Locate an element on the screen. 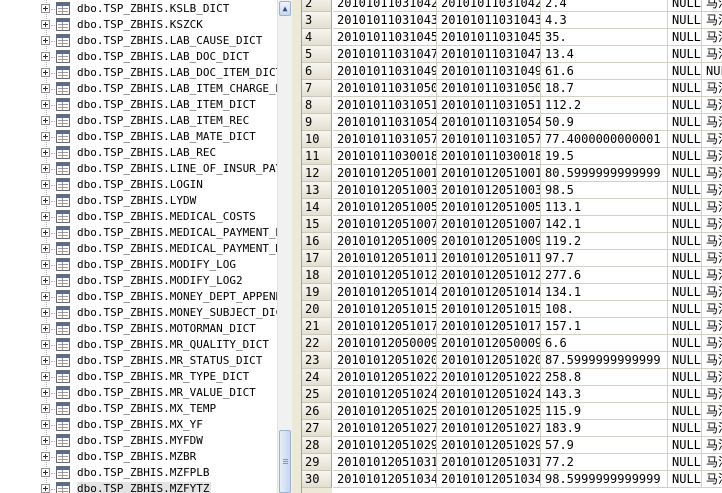  cell-id-2: 20101011030018 is located at coordinates (489, 156).